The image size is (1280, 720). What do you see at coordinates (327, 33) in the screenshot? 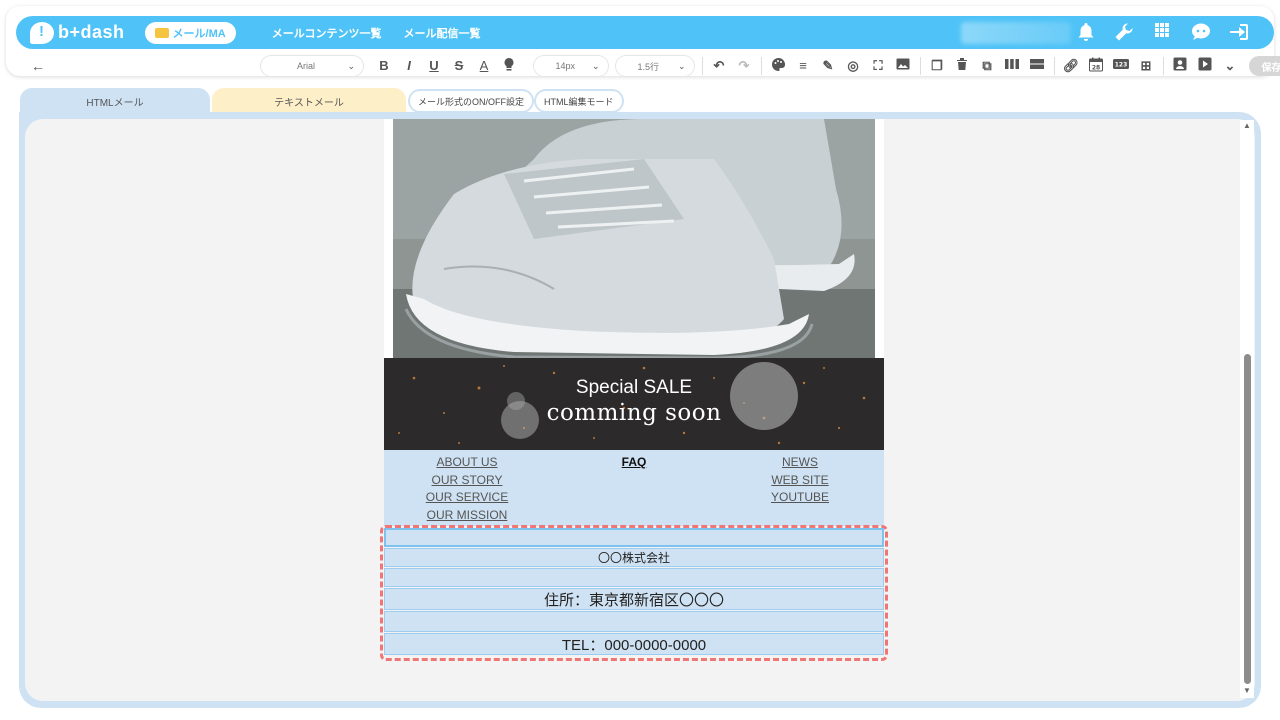
I see `nav-mail-contents-list: メールコンテンツ一覧` at bounding box center [327, 33].